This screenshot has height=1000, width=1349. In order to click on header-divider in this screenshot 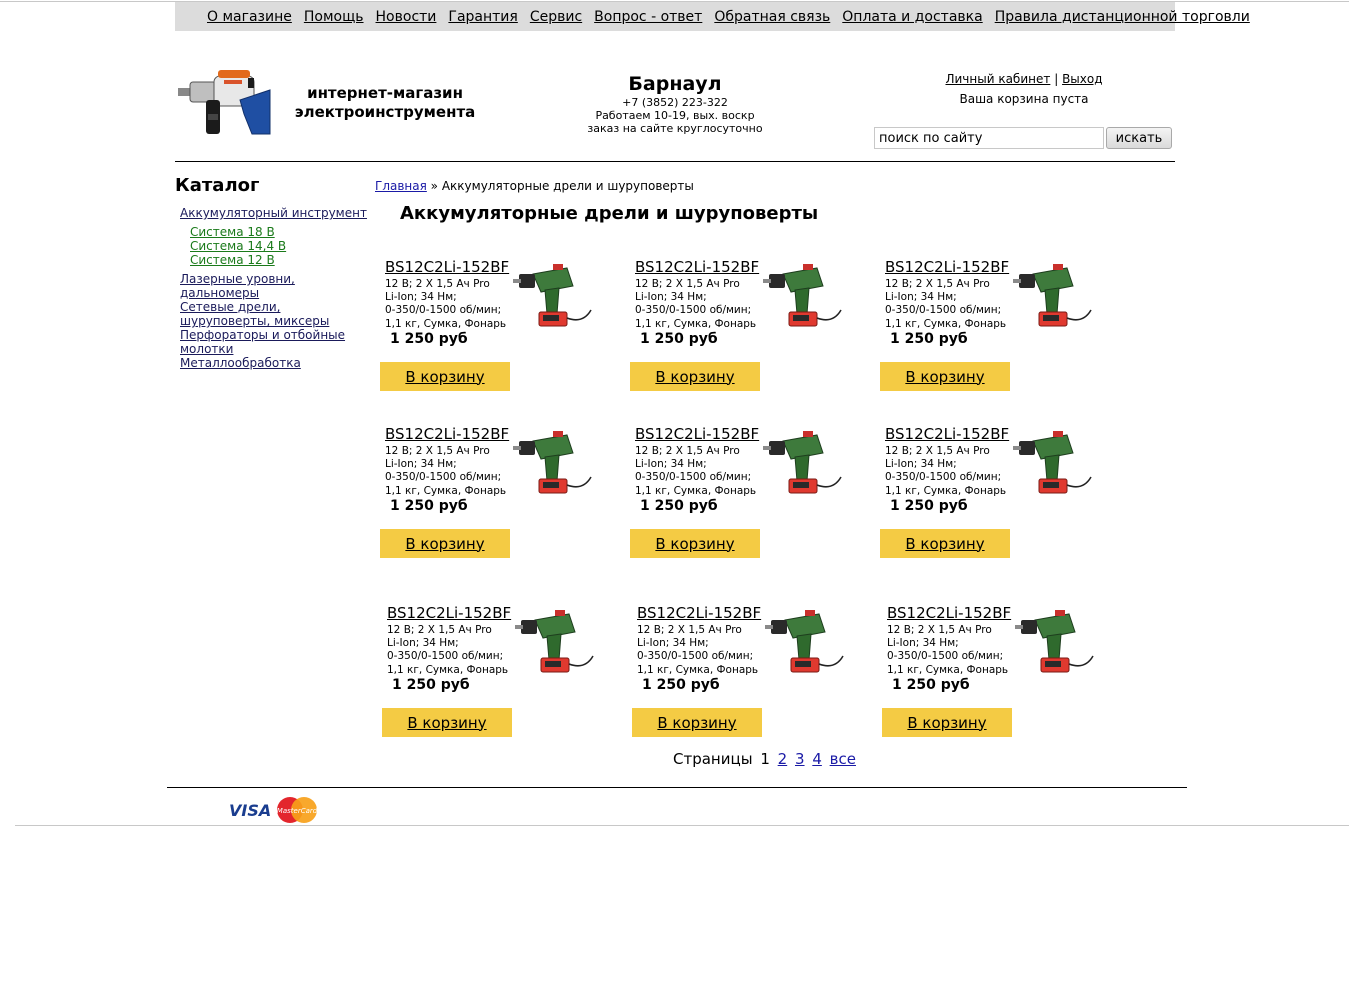, I will do `click(675, 161)`.